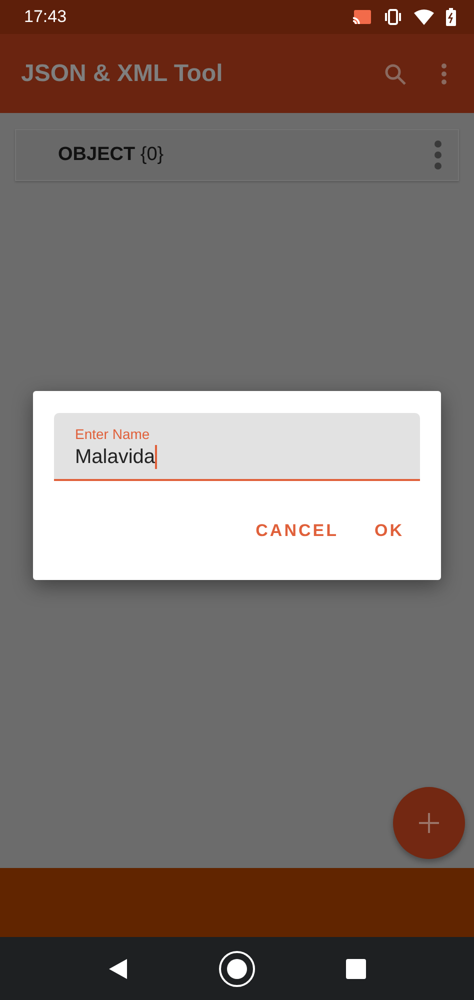  I want to click on ok-button: OK, so click(389, 531).